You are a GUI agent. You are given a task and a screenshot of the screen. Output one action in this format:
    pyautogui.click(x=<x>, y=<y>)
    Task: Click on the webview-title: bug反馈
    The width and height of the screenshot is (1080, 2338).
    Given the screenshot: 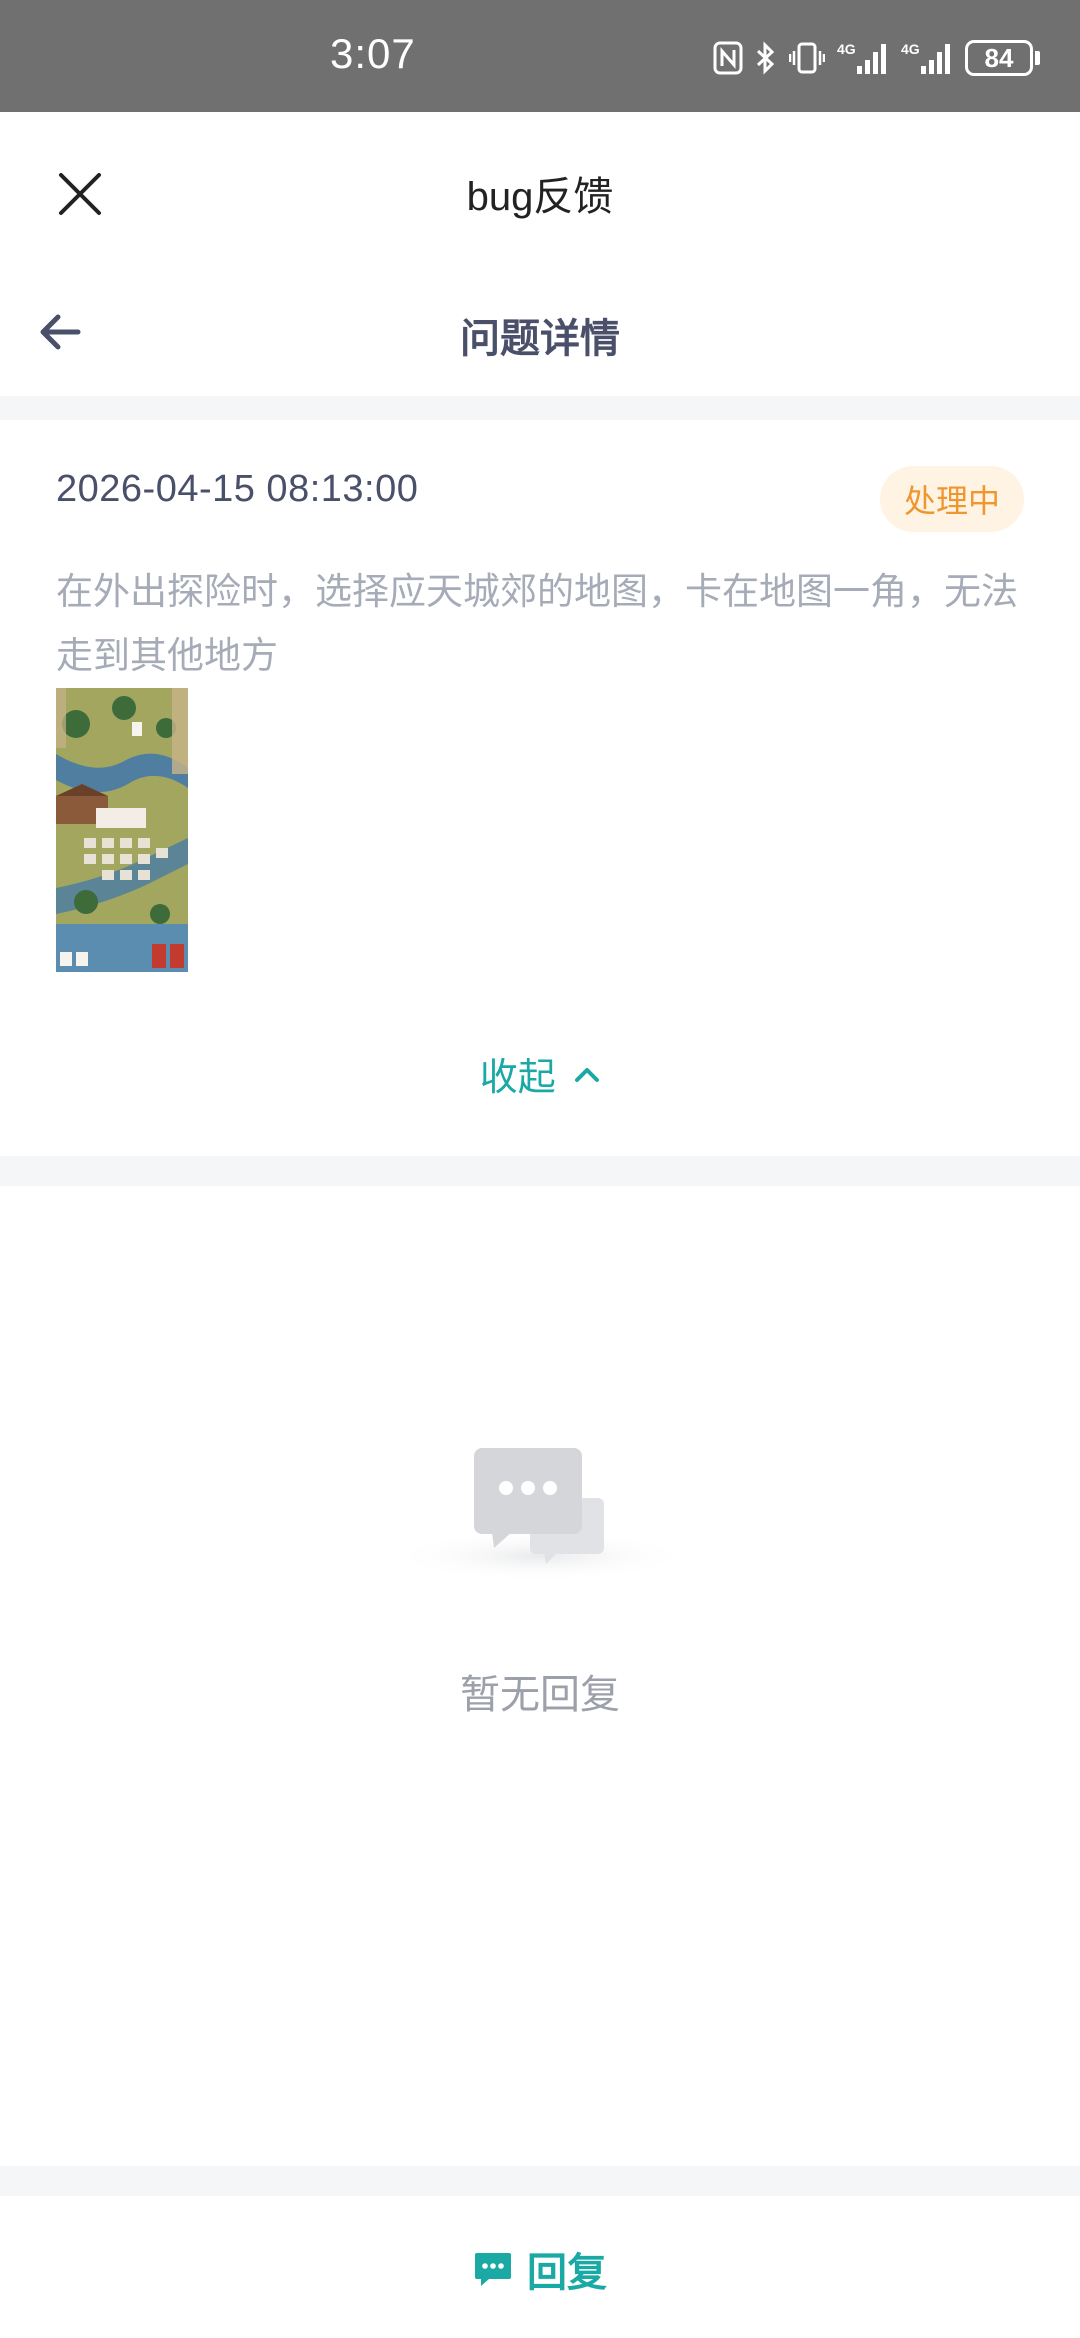 What is the action you would take?
    pyautogui.click(x=540, y=197)
    